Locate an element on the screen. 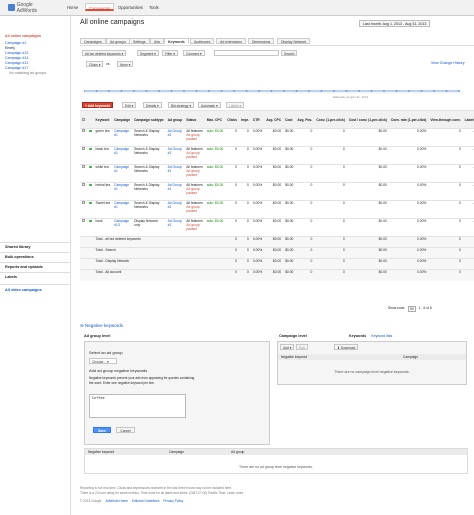  keyword-filter-dropdown: All but deleted keywords ▾ is located at coordinates (104, 53).